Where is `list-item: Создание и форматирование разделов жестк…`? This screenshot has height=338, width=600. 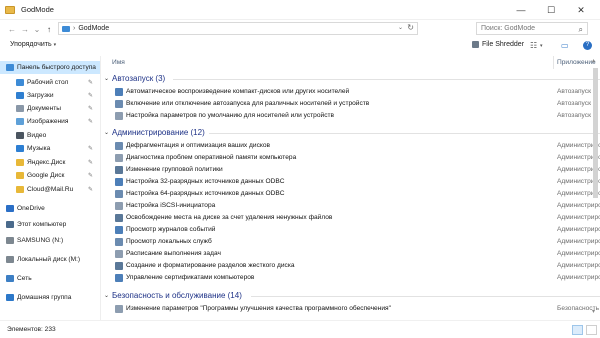 list-item: Создание и форматирование разделов жестк… is located at coordinates (350, 265).